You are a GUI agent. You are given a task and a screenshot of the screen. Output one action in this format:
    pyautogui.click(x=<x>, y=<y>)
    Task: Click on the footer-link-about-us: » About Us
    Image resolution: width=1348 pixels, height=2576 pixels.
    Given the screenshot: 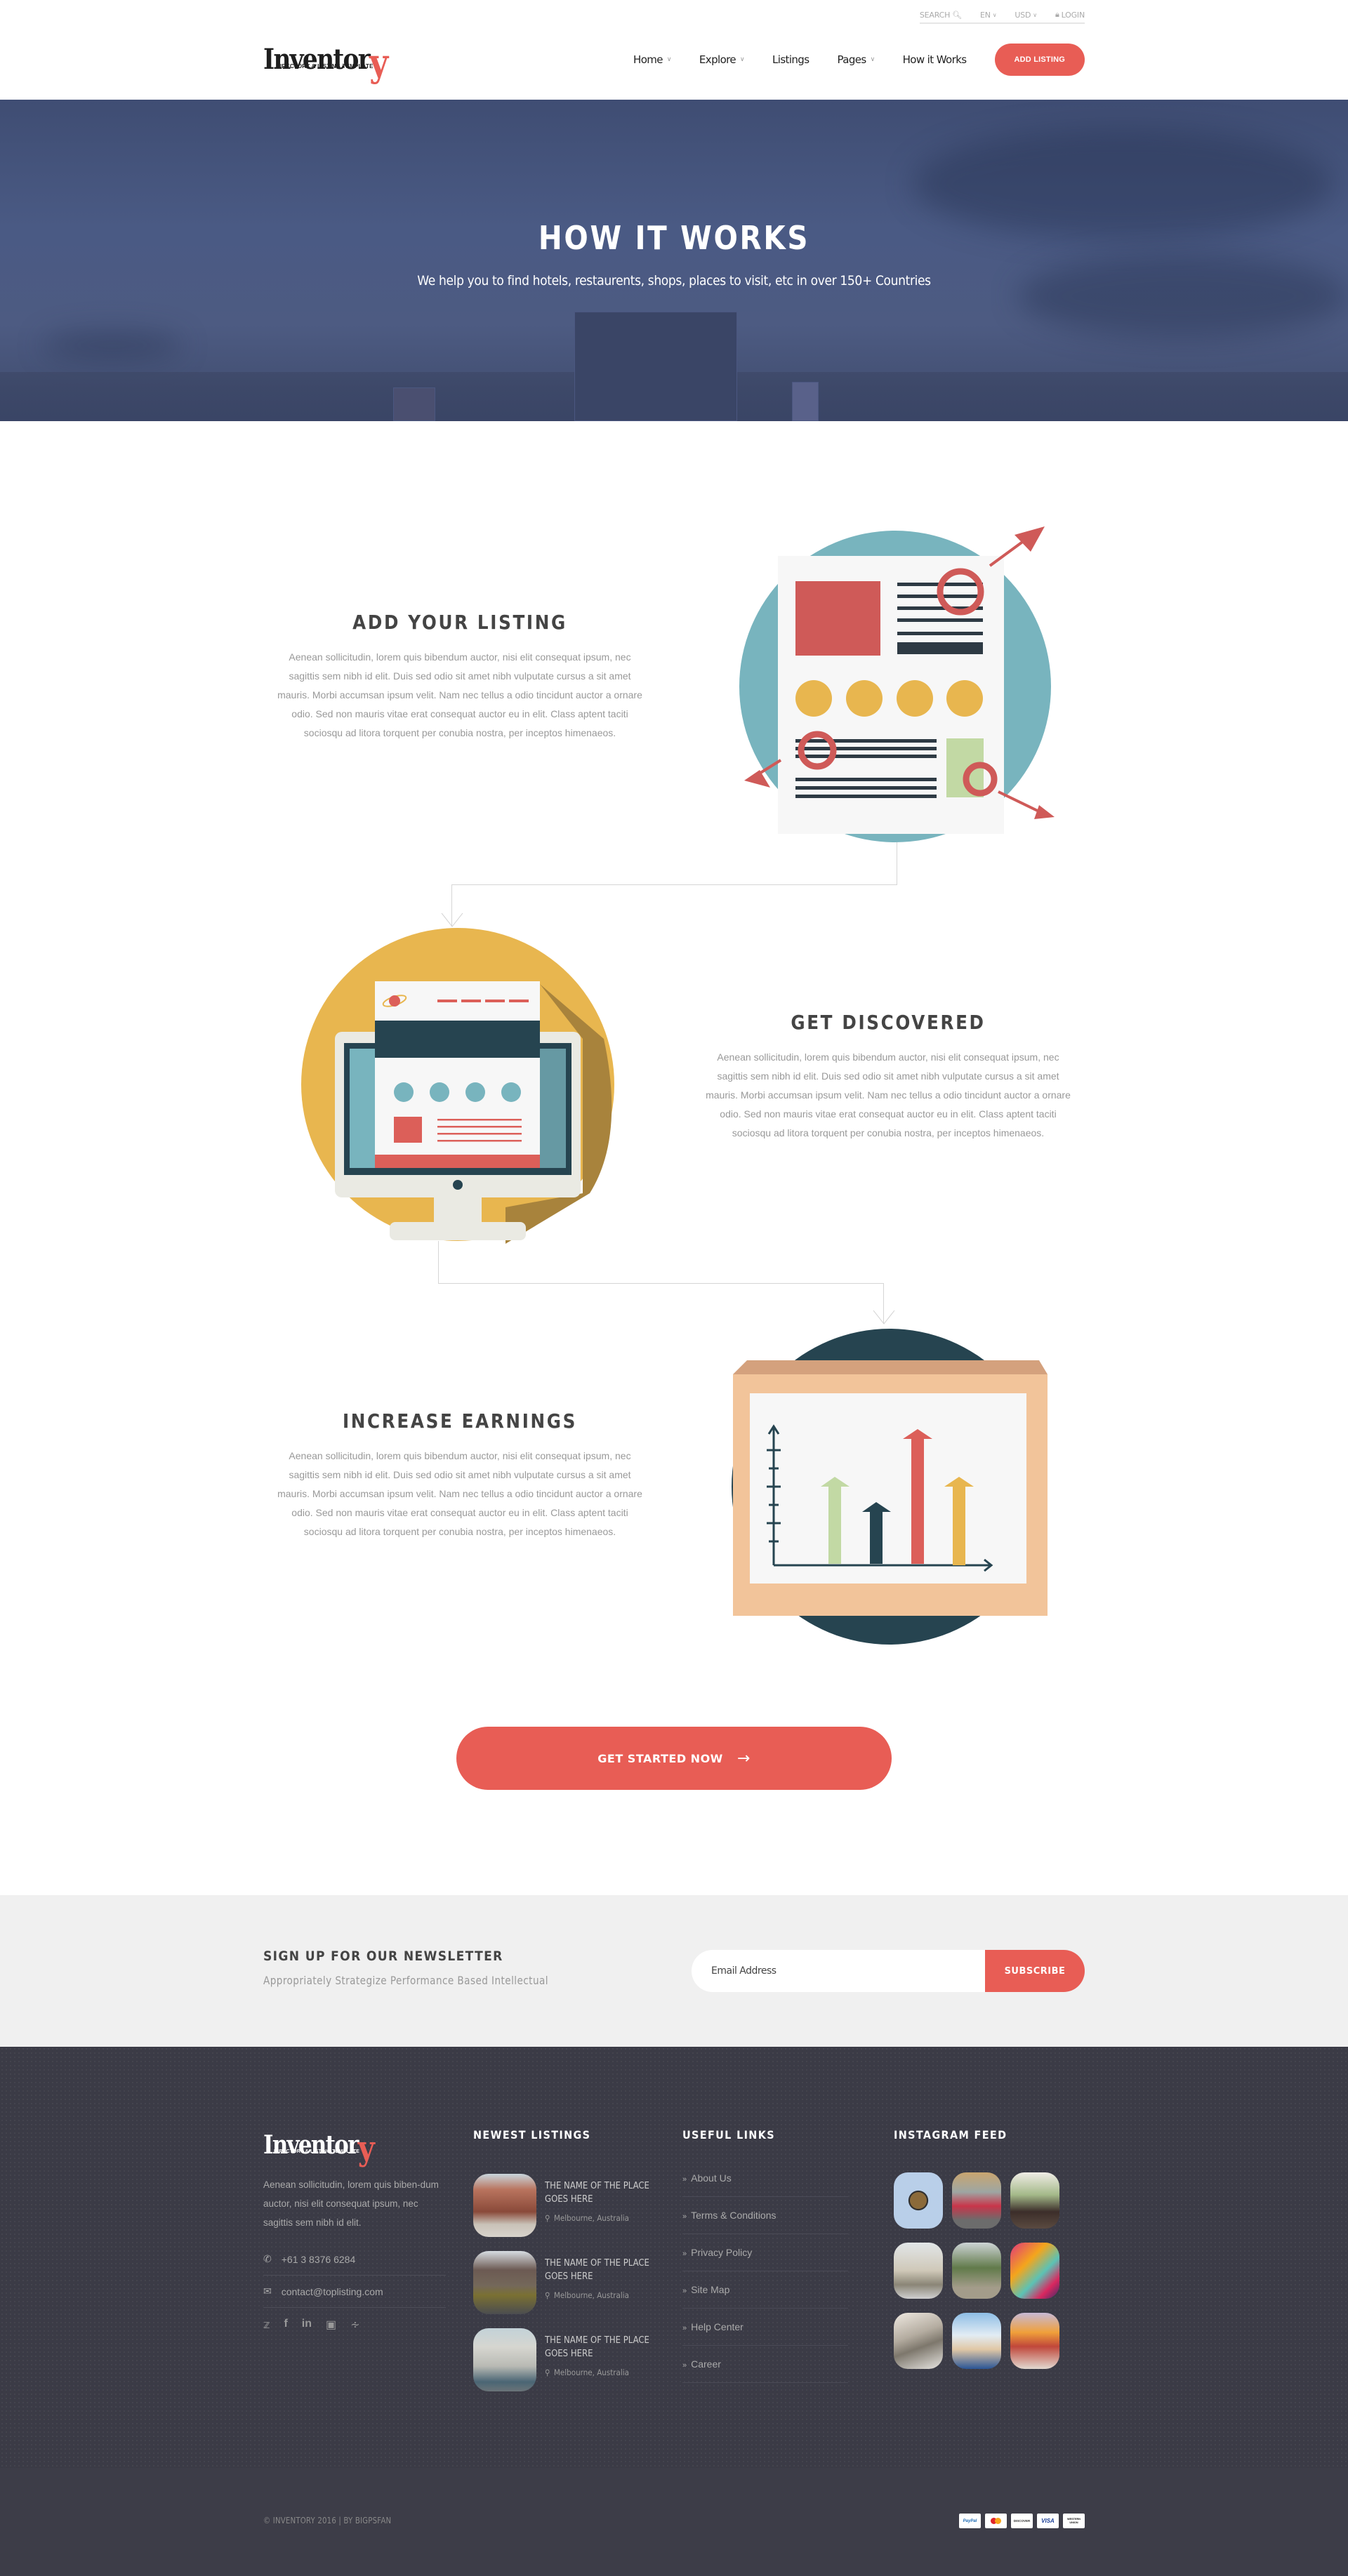 What is the action you would take?
    pyautogui.click(x=765, y=2179)
    